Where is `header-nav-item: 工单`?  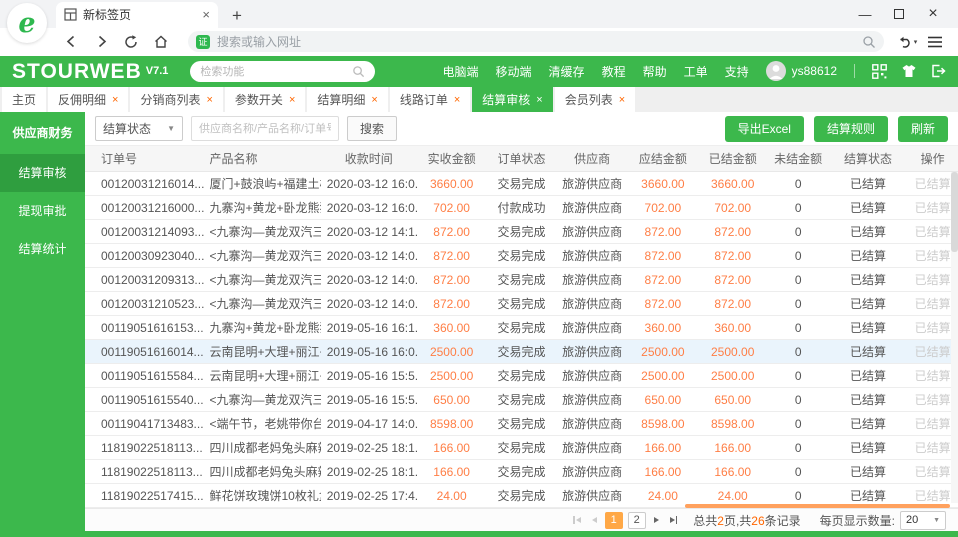 header-nav-item: 工单 is located at coordinates (696, 71).